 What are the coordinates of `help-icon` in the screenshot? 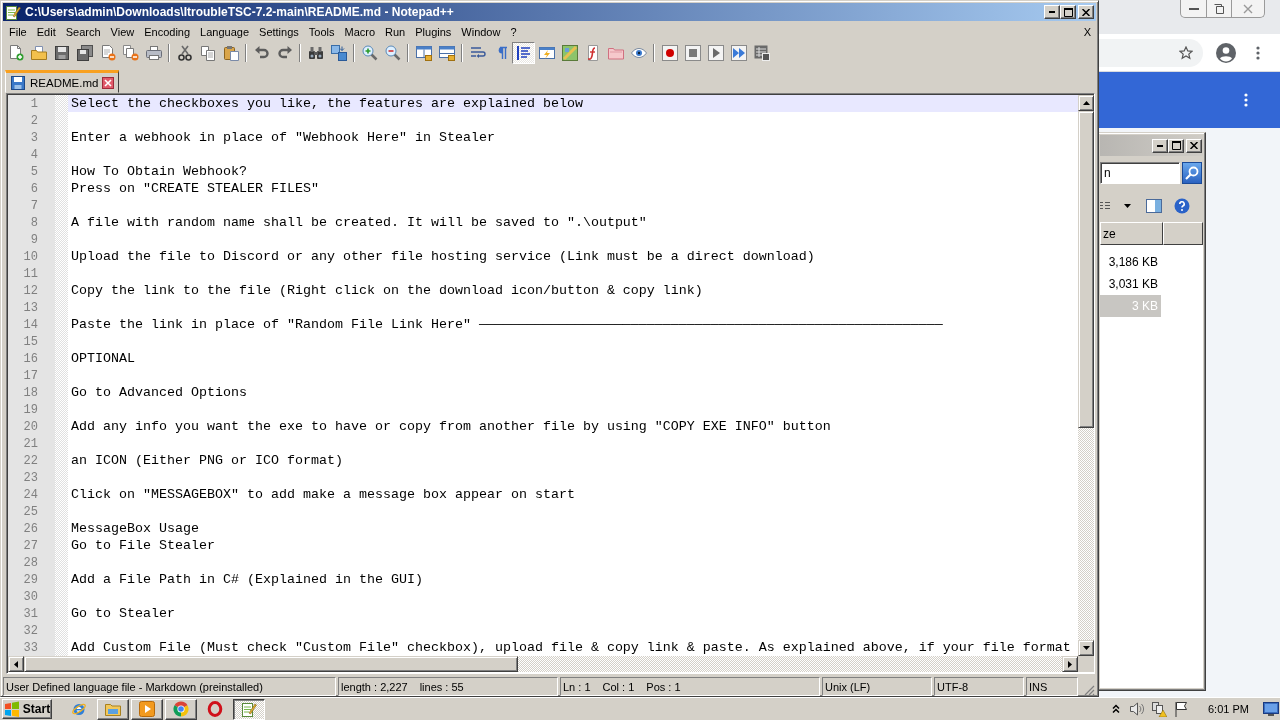 It's located at (1182, 206).